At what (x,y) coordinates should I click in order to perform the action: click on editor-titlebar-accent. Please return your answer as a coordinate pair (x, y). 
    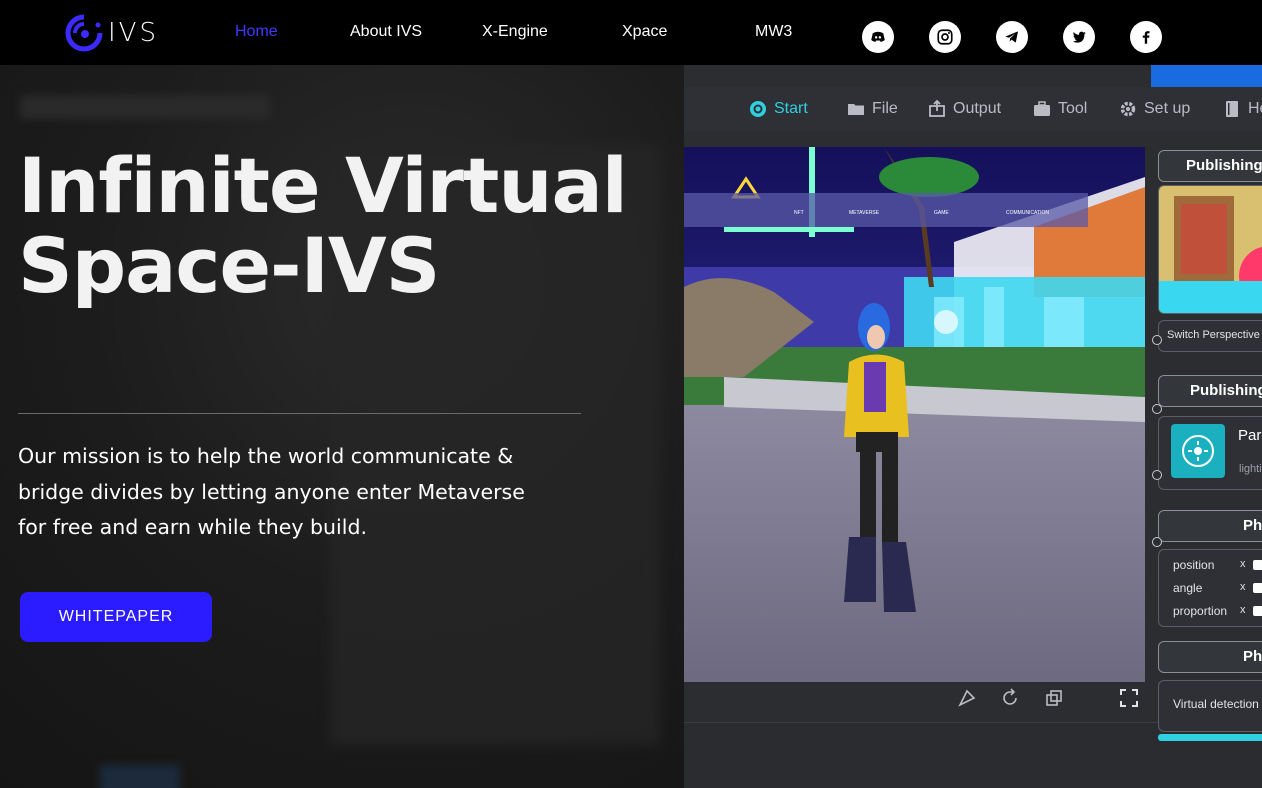
    Looking at the image, I should click on (1206, 76).